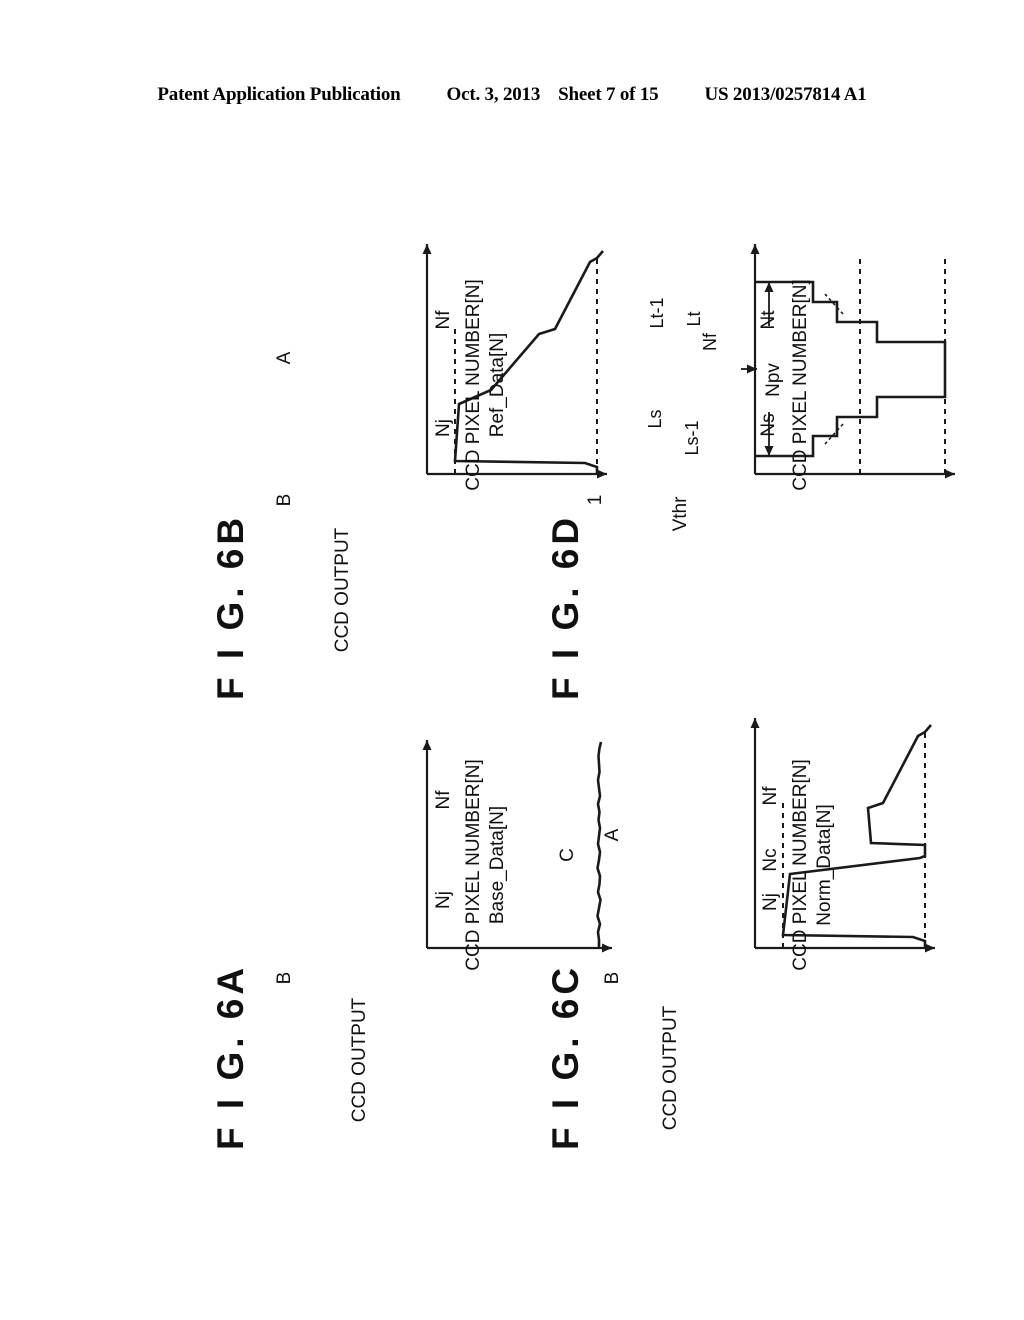 The image size is (1024, 1320). Describe the element at coordinates (770, 859) in the screenshot. I see `fig-6c-xtick-Nc: Nc` at that location.